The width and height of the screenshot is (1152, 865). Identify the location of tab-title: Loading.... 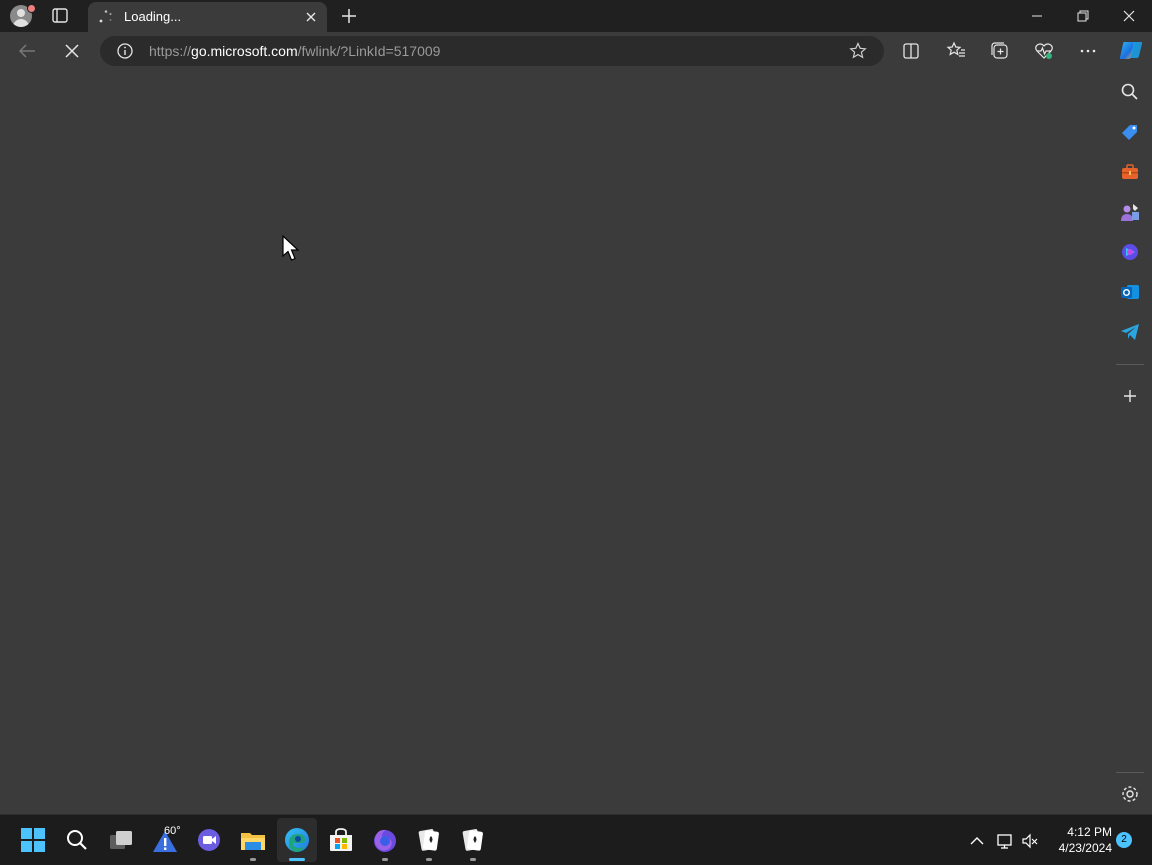
(153, 16).